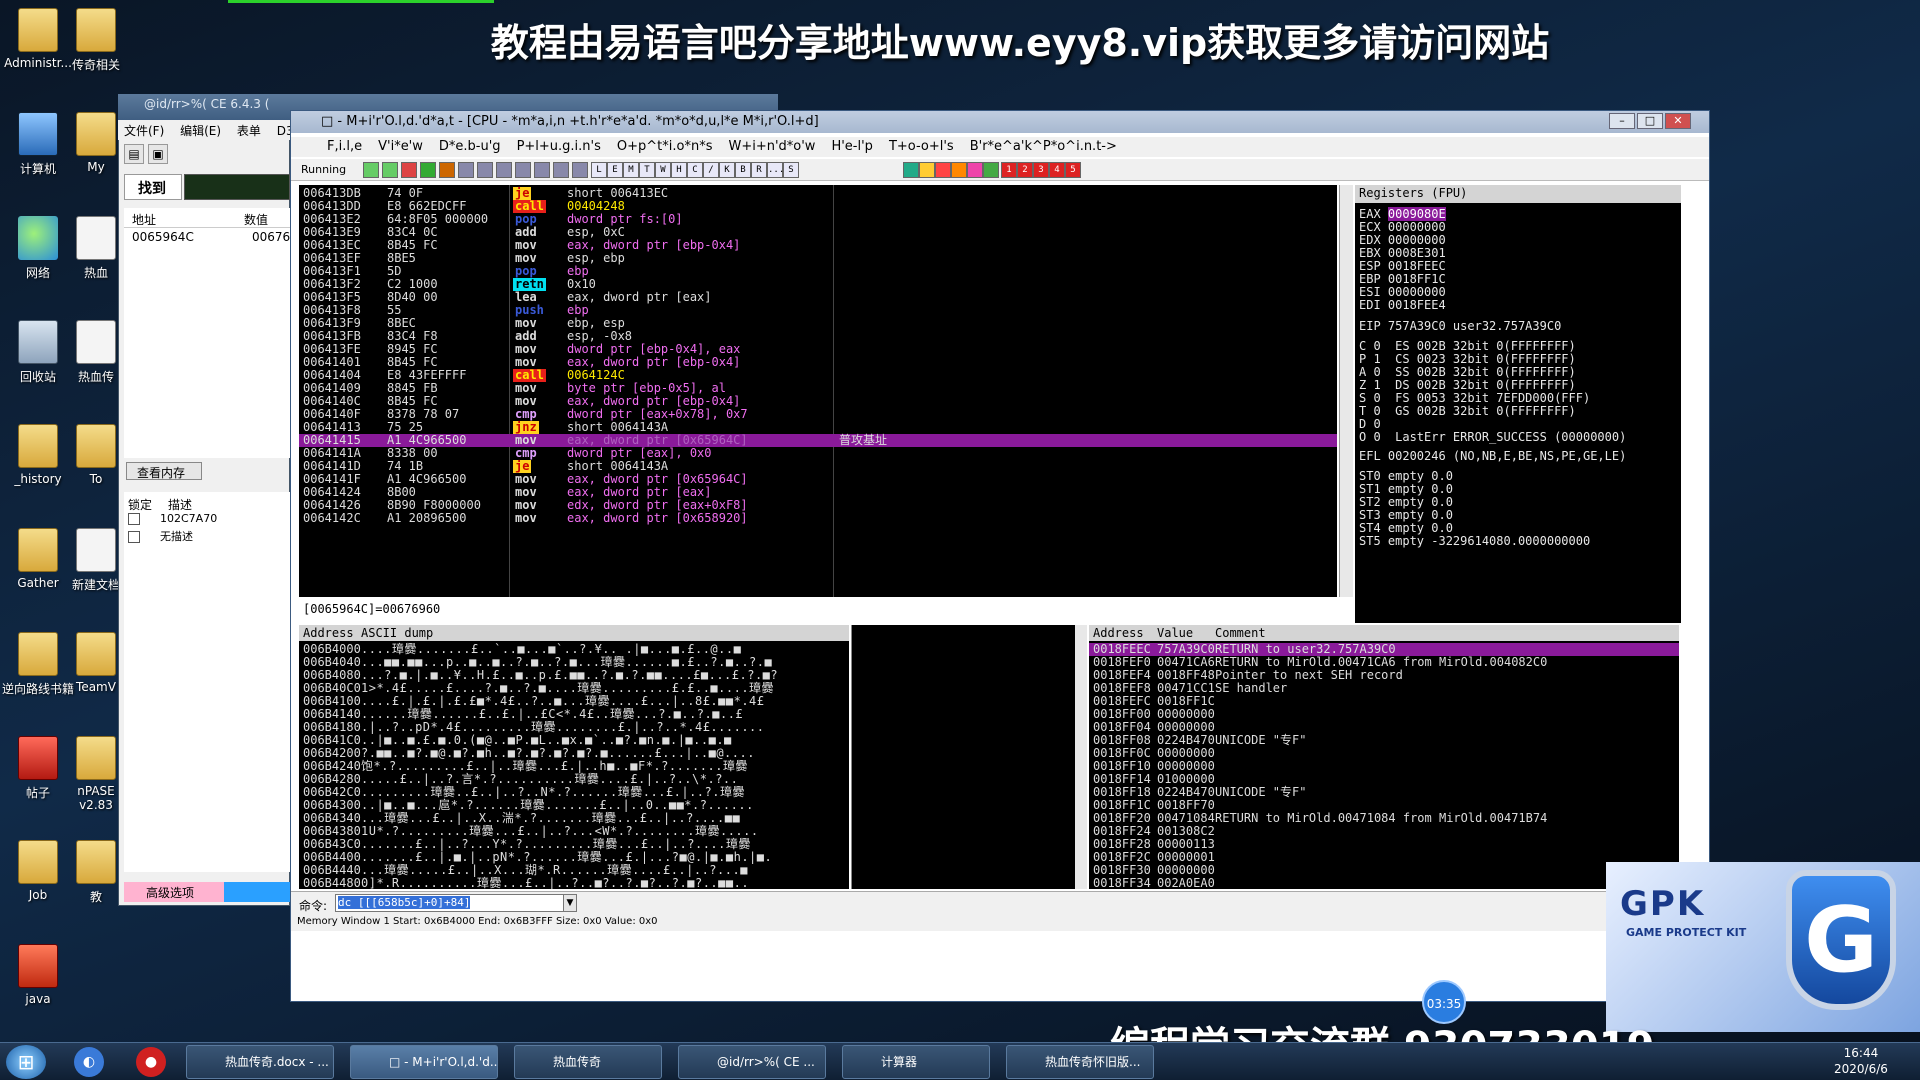 This screenshot has height=1080, width=1920. What do you see at coordinates (1384, 883) in the screenshot?
I see `stack-row: 0018FF34 002A0EA0` at bounding box center [1384, 883].